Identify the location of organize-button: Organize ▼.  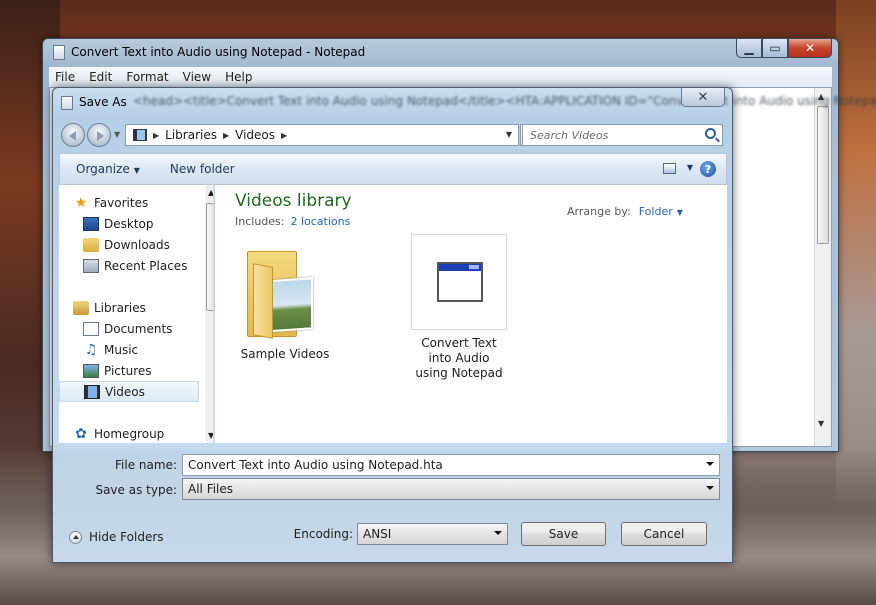
(108, 169).